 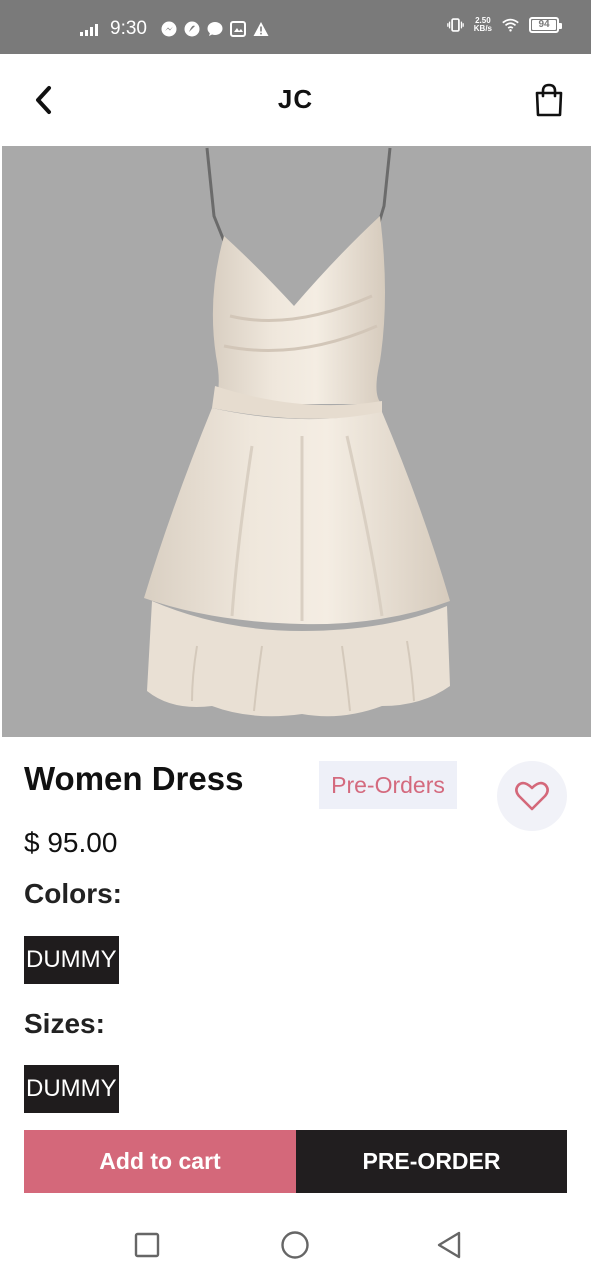 What do you see at coordinates (455, 24) in the screenshot?
I see `vibrate-icon` at bounding box center [455, 24].